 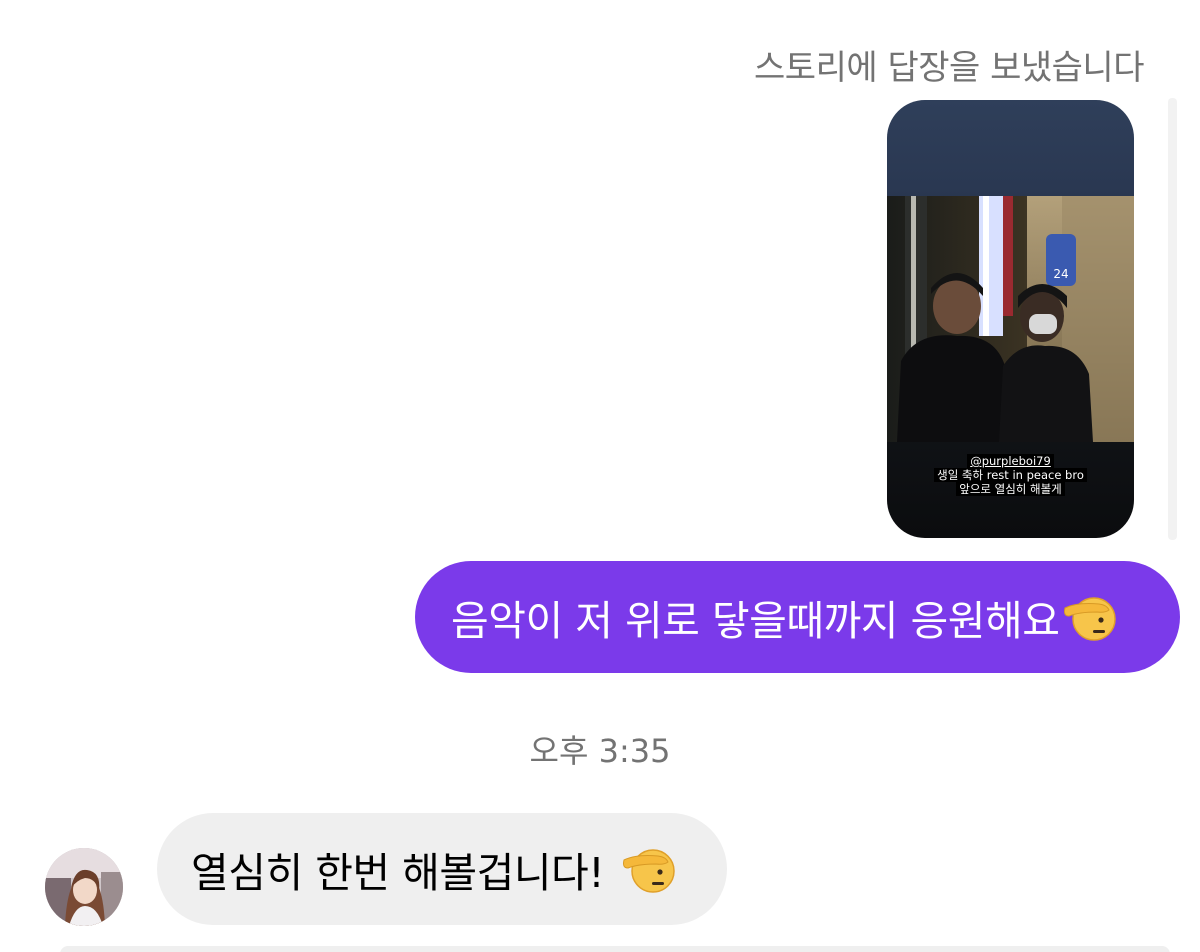 I want to click on incoming-message-bubble: 열심히 한번 해볼겁니다!, so click(x=442, y=869).